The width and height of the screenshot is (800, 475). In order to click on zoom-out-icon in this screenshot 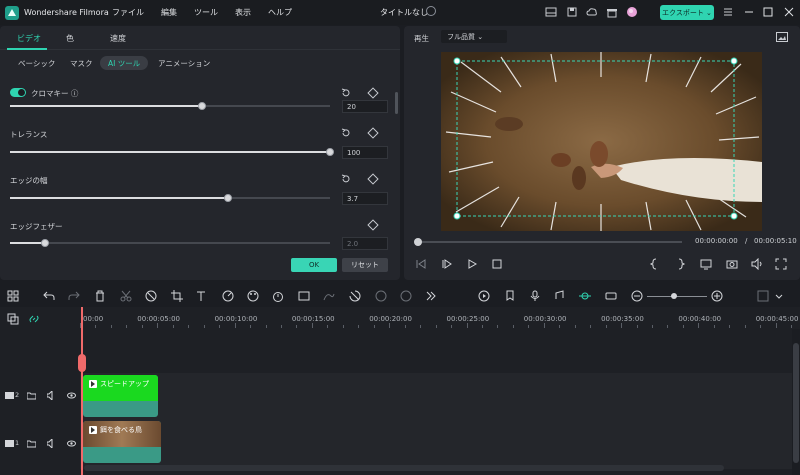, I will do `click(637, 296)`.